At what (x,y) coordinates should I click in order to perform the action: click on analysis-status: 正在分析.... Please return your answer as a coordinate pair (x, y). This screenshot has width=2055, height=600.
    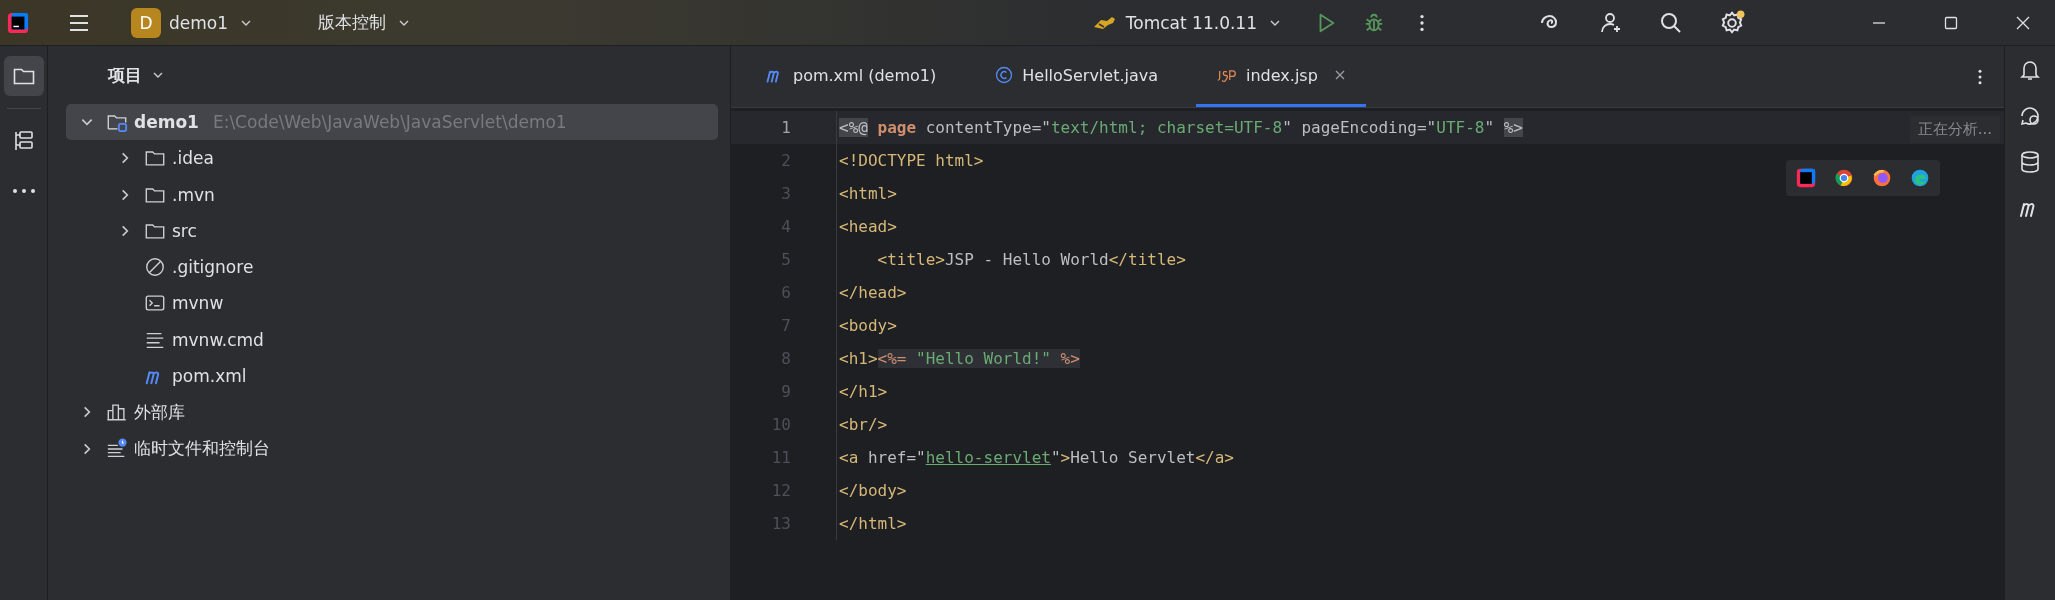
    Looking at the image, I should click on (1954, 129).